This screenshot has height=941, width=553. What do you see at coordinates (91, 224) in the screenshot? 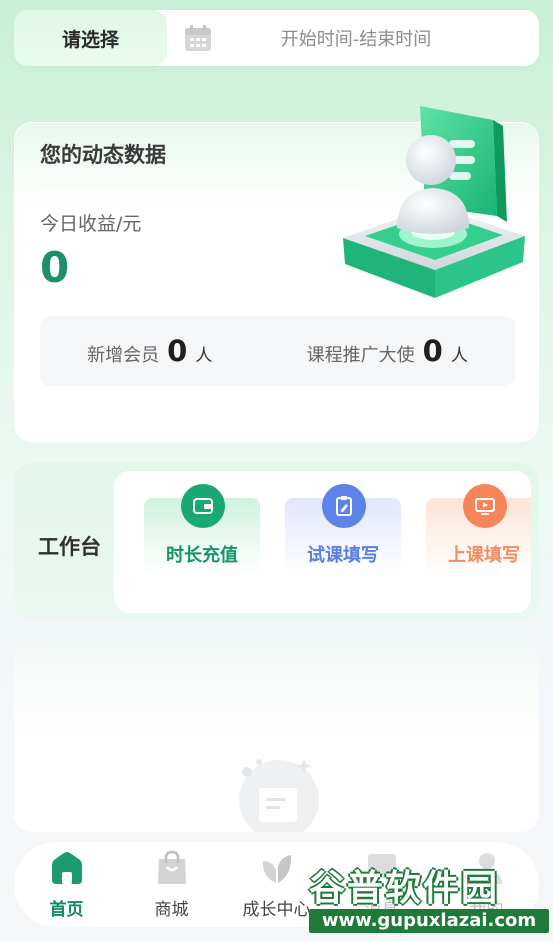
I see `income-label: 今日收益/元` at bounding box center [91, 224].